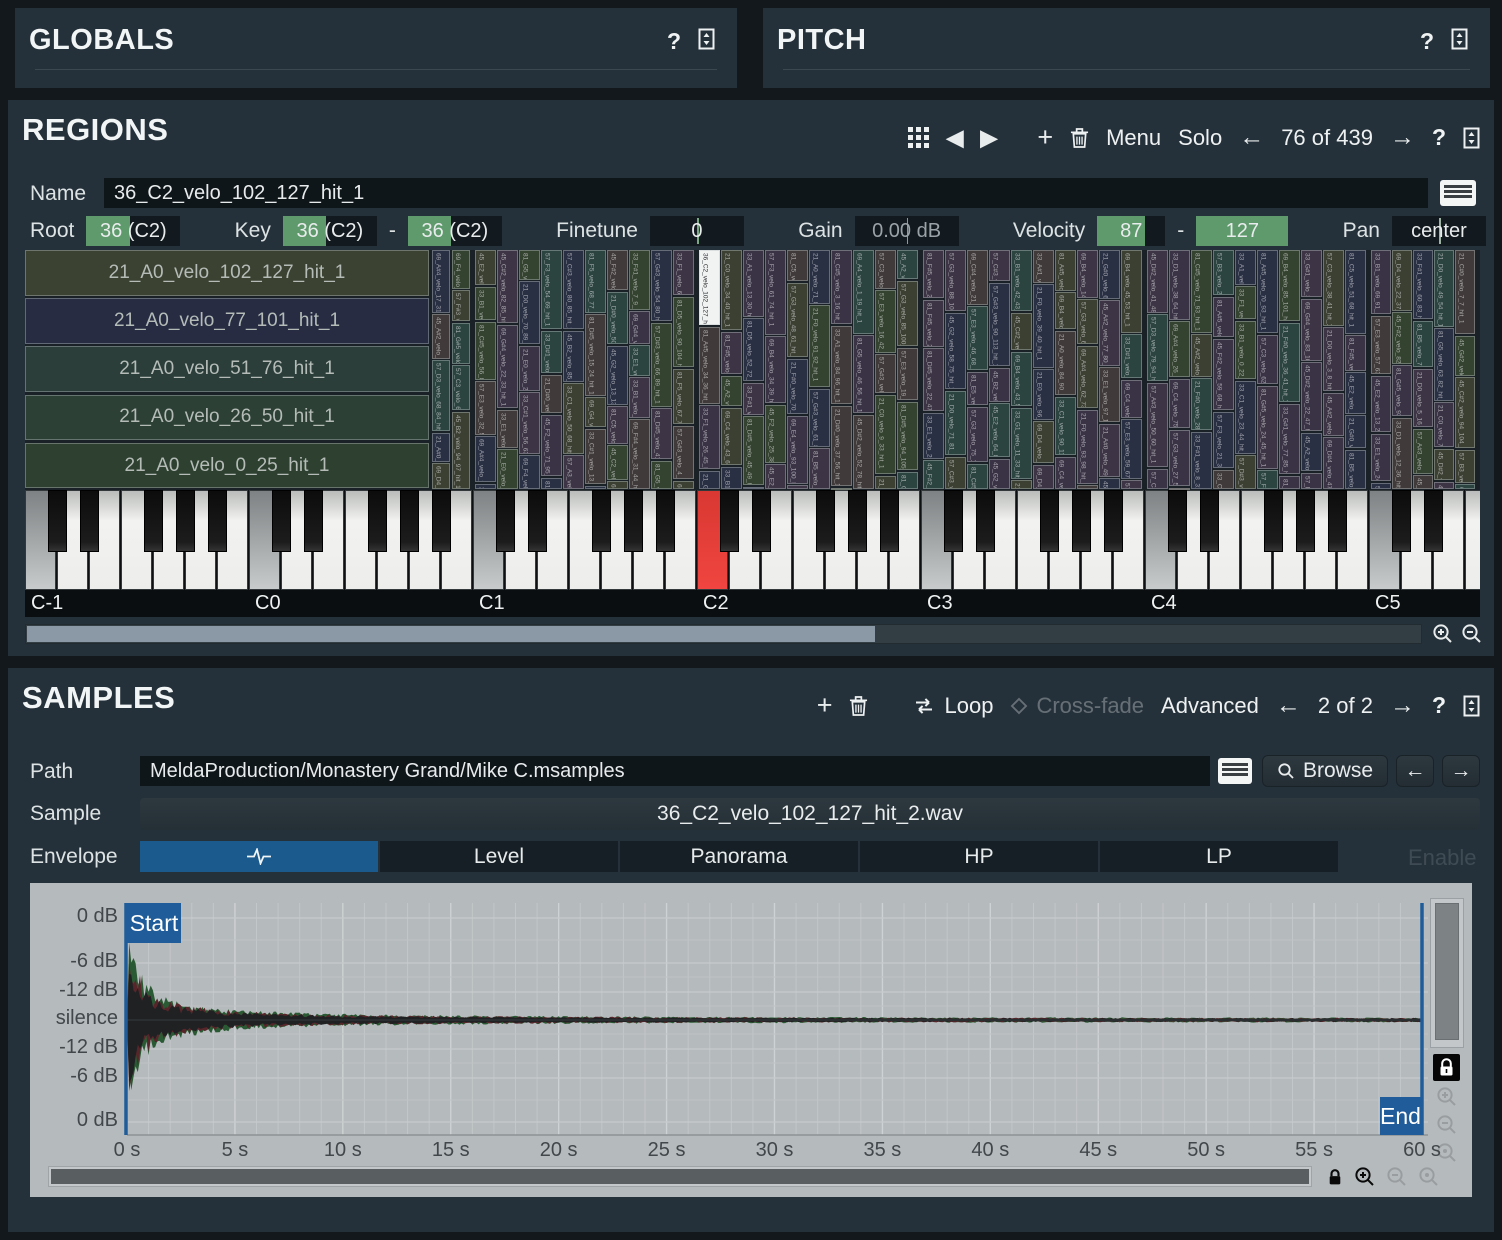 The width and height of the screenshot is (1502, 1240). What do you see at coordinates (1325, 771) in the screenshot?
I see `browse-button: Browse` at bounding box center [1325, 771].